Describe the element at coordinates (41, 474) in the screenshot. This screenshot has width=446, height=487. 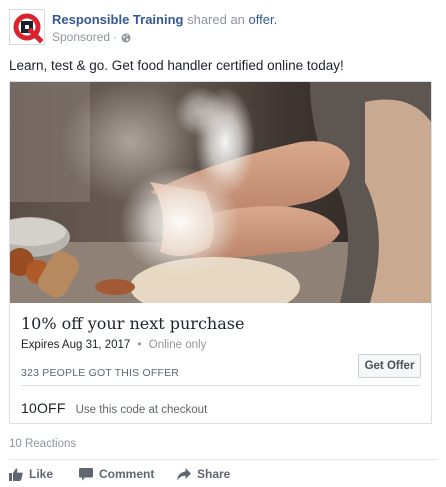
I see `like-label: Like` at that location.